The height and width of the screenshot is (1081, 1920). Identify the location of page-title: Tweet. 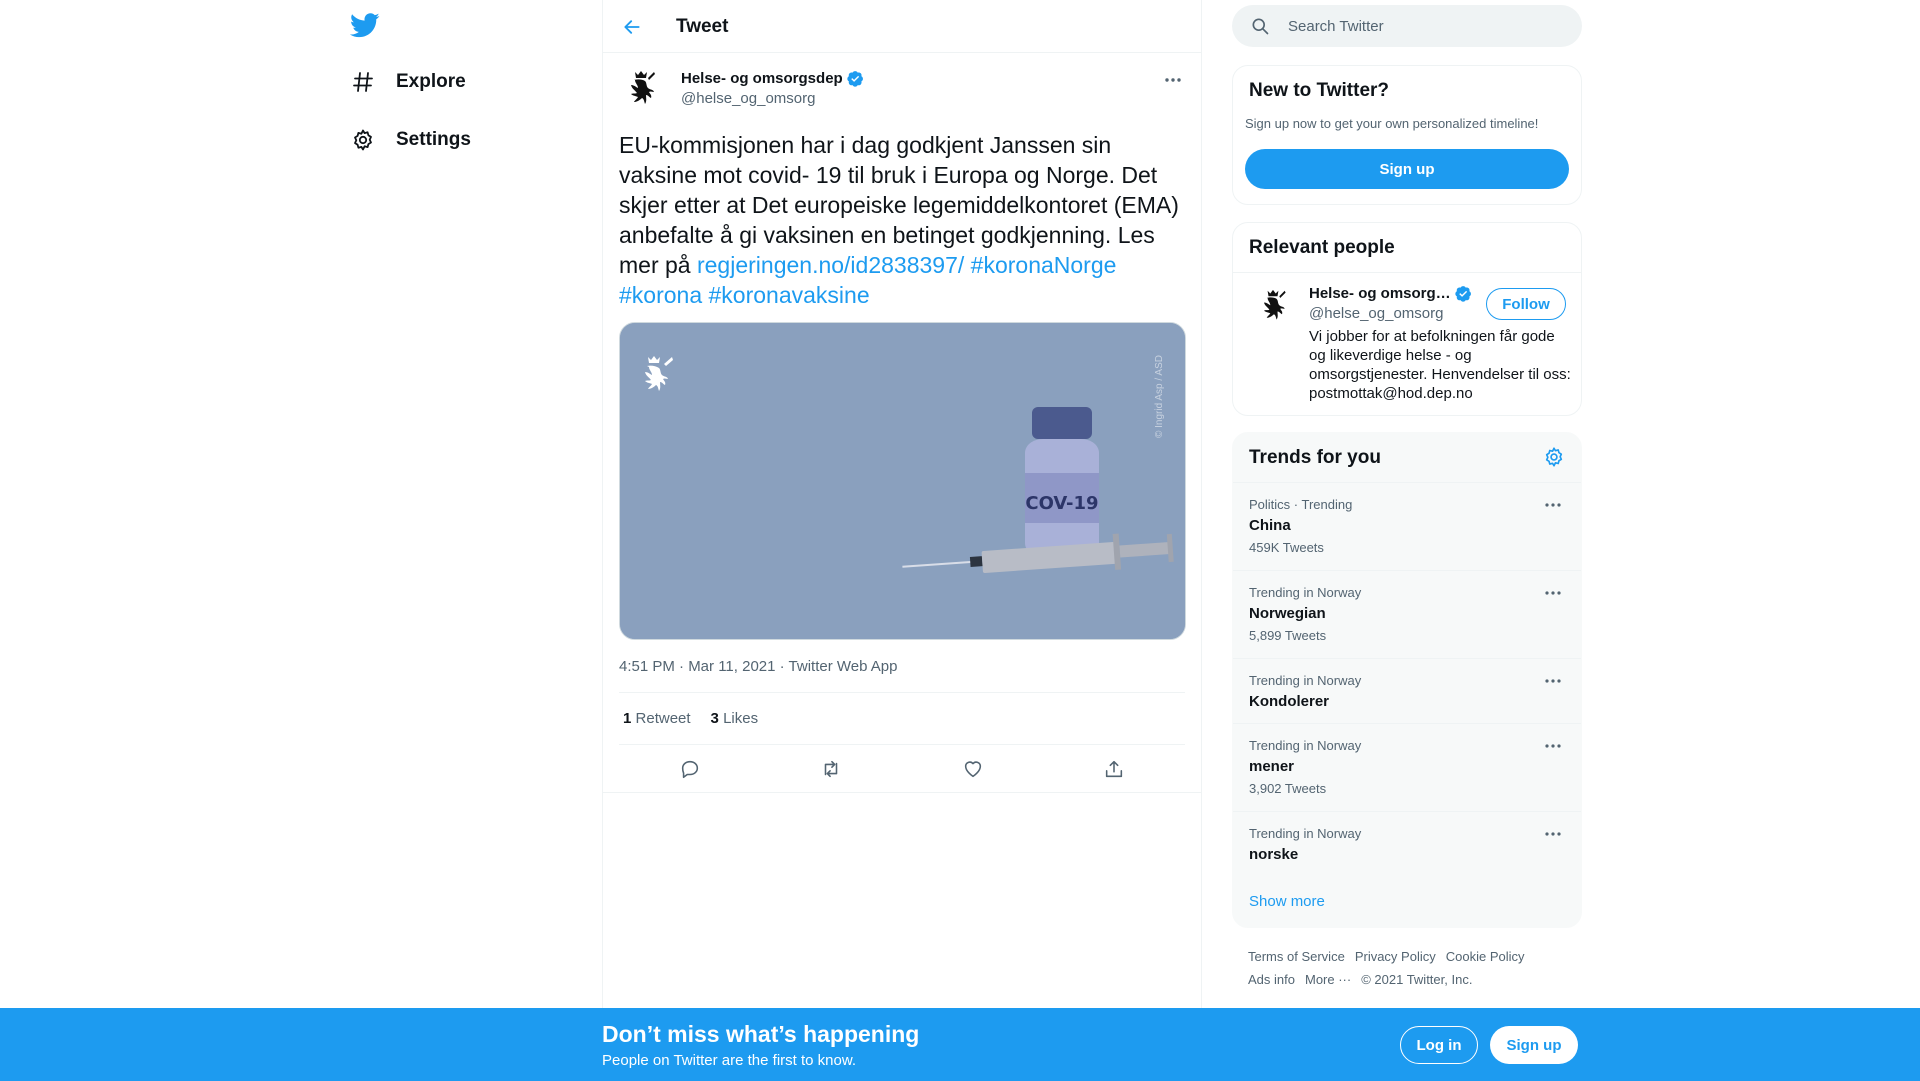
(702, 26).